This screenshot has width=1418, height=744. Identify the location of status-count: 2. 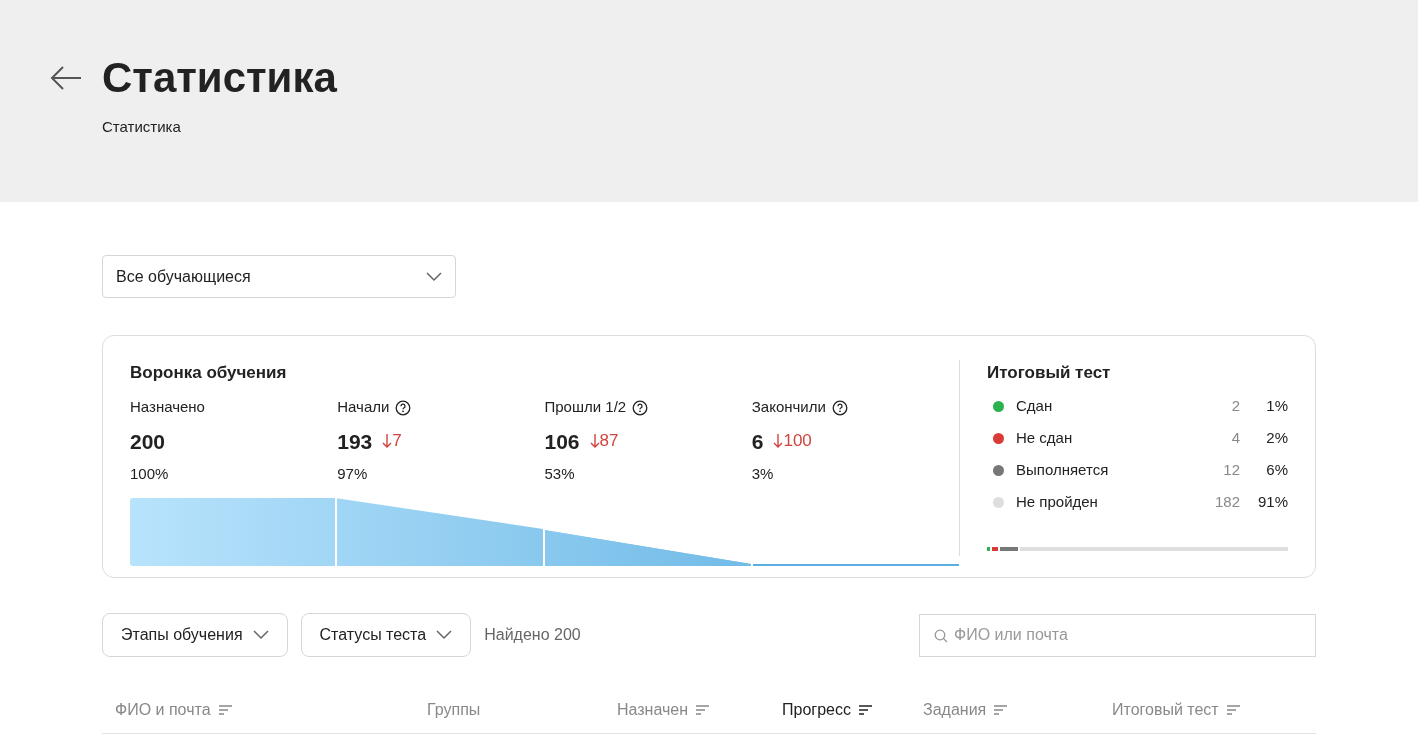
(1235, 405).